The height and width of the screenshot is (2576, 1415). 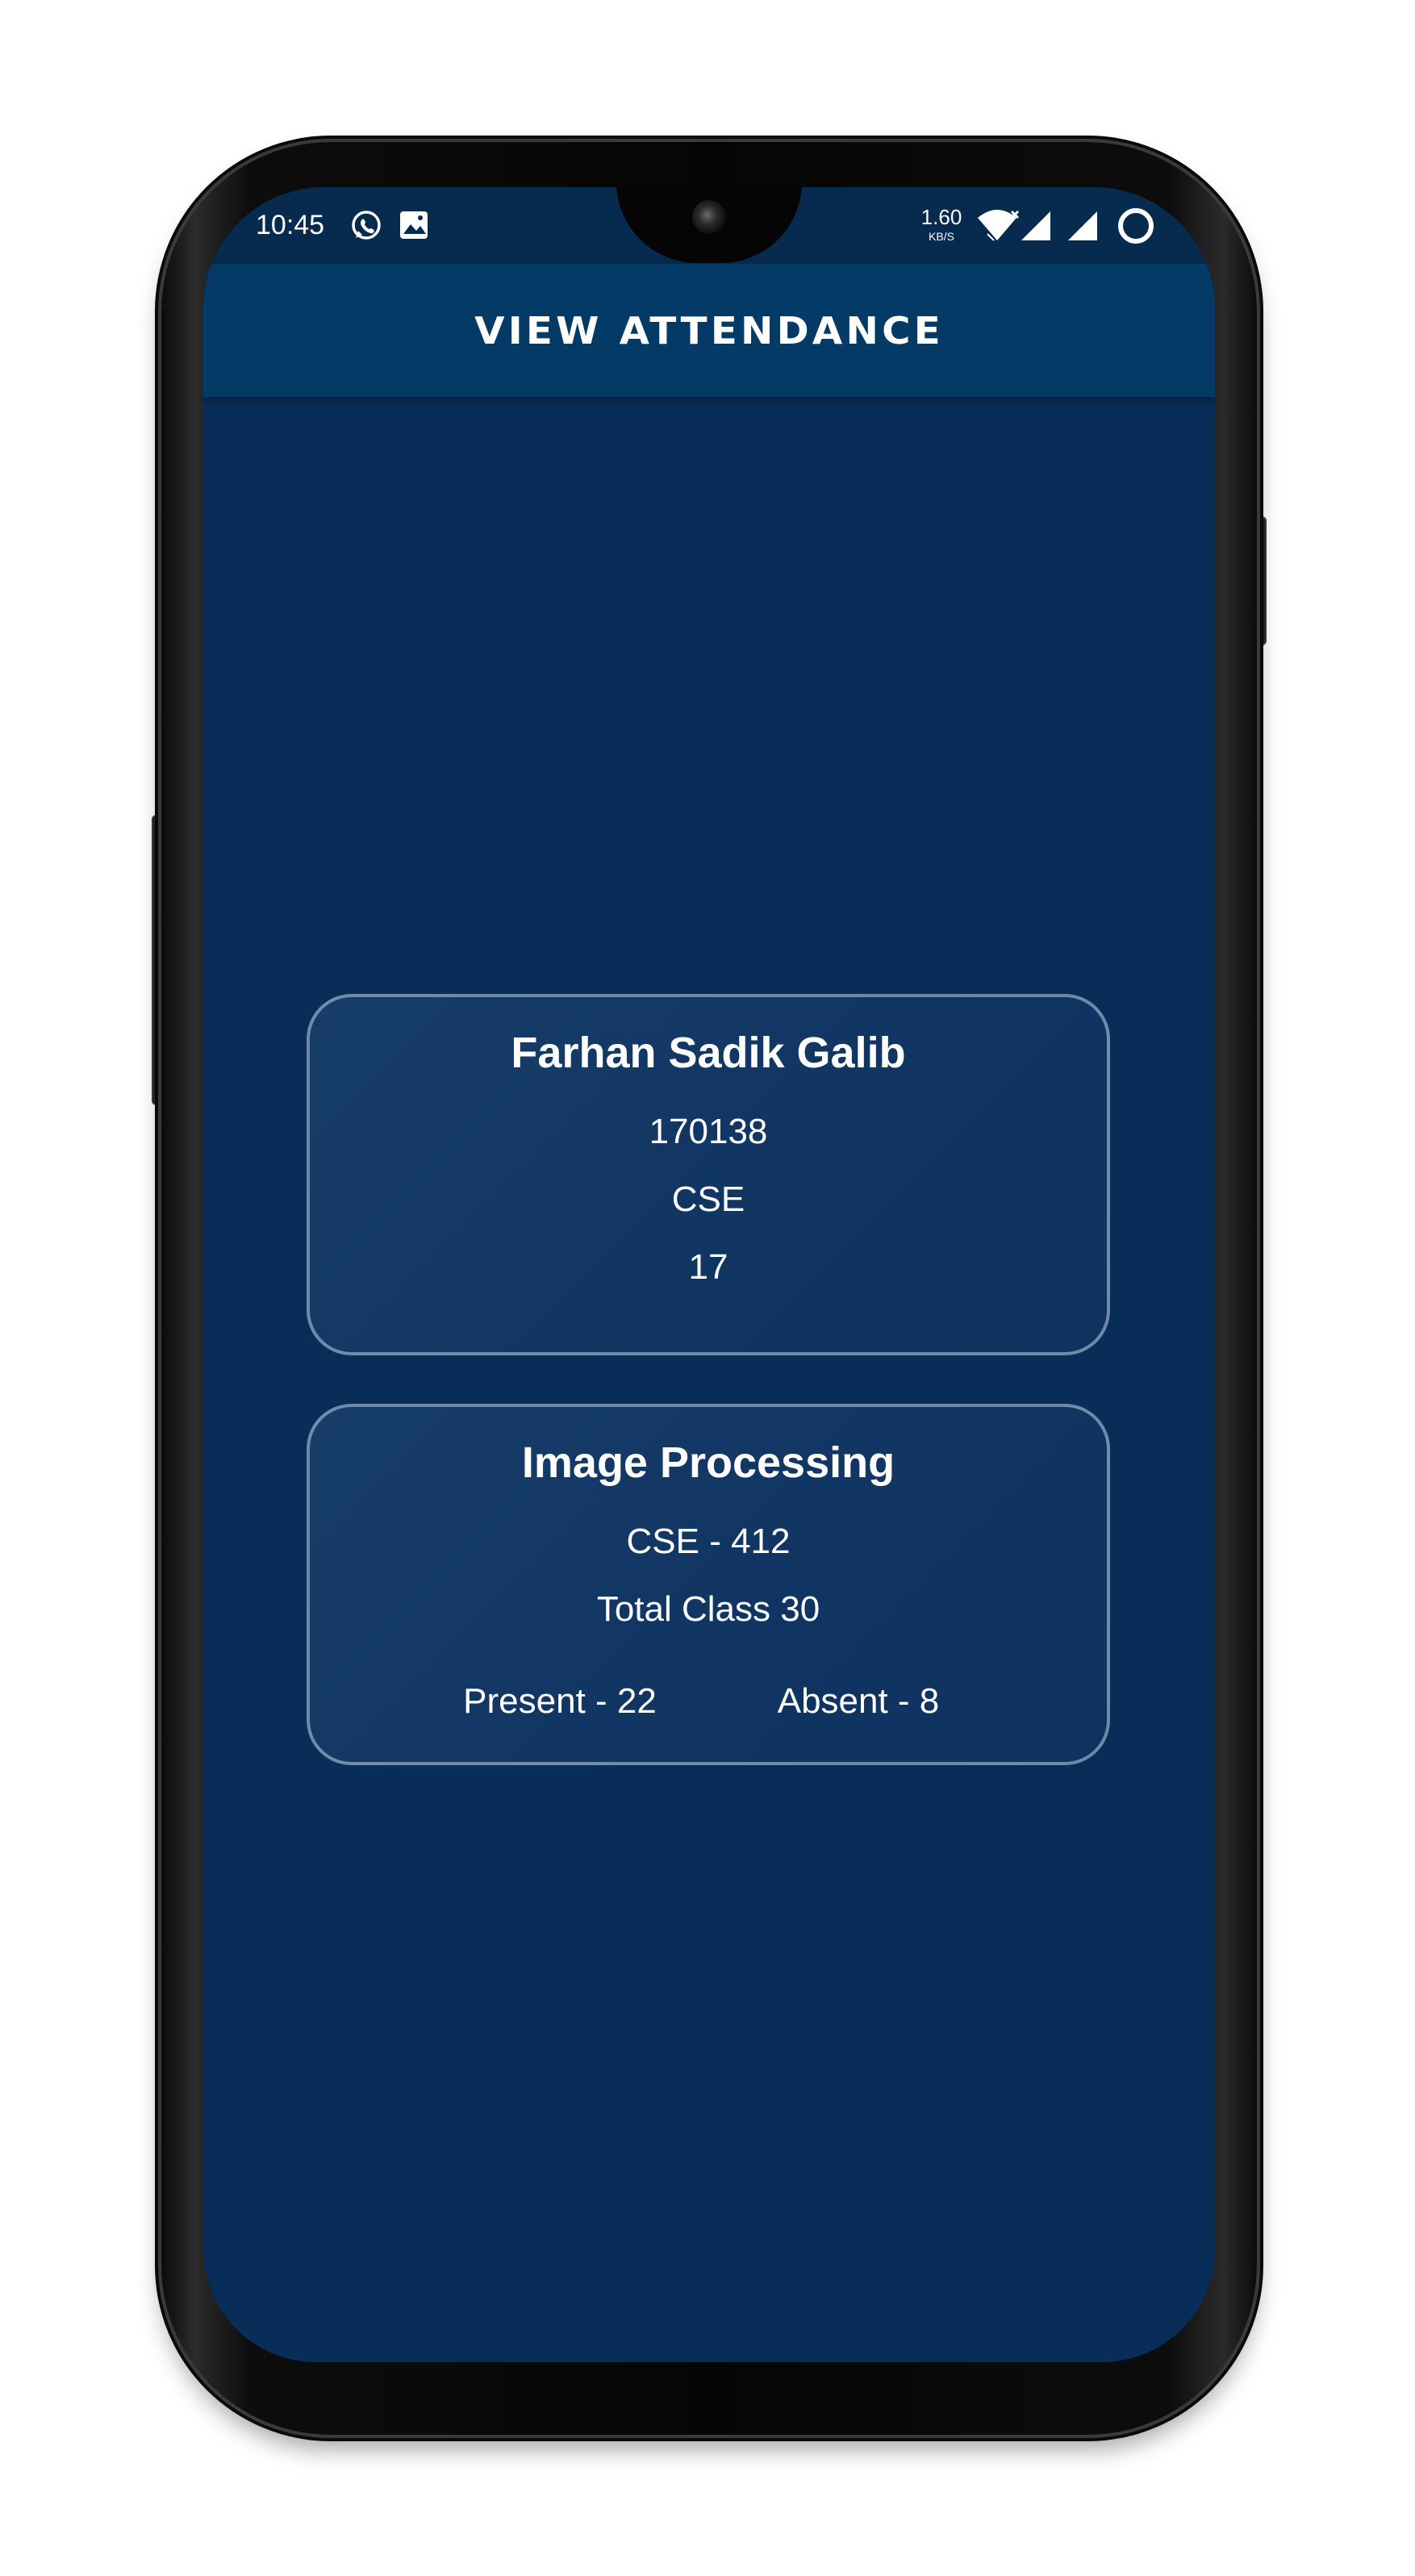 I want to click on whatsapp-icon, so click(x=366, y=226).